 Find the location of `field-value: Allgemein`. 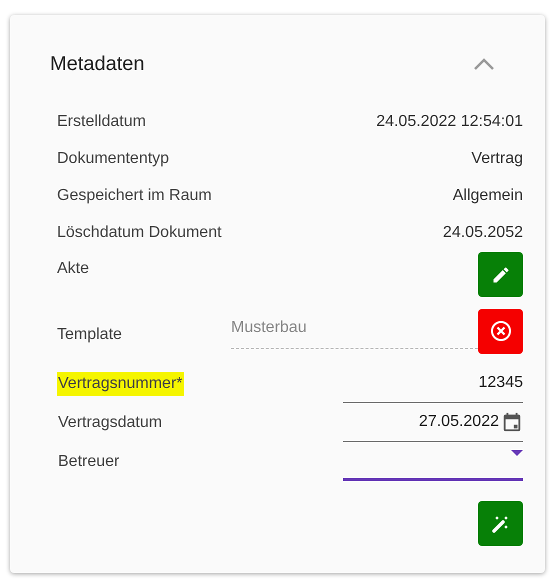

field-value: Allgemein is located at coordinates (487, 196).